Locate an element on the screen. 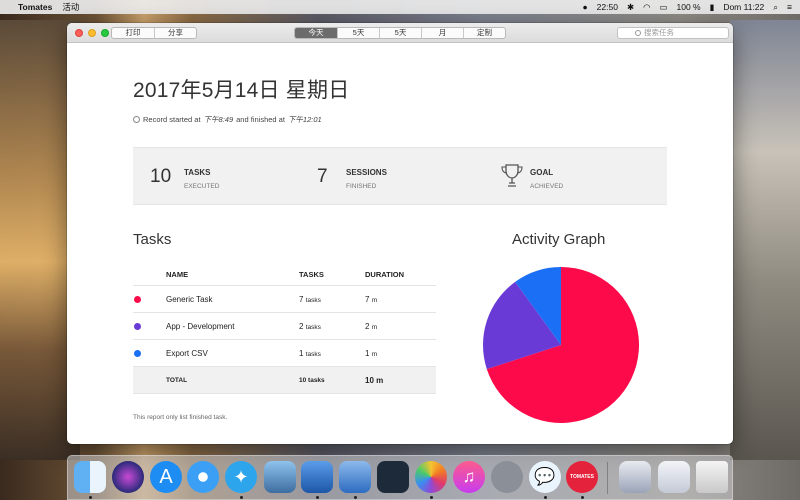 The width and height of the screenshot is (800, 500). battery-text: 100 % is located at coordinates (689, 7).